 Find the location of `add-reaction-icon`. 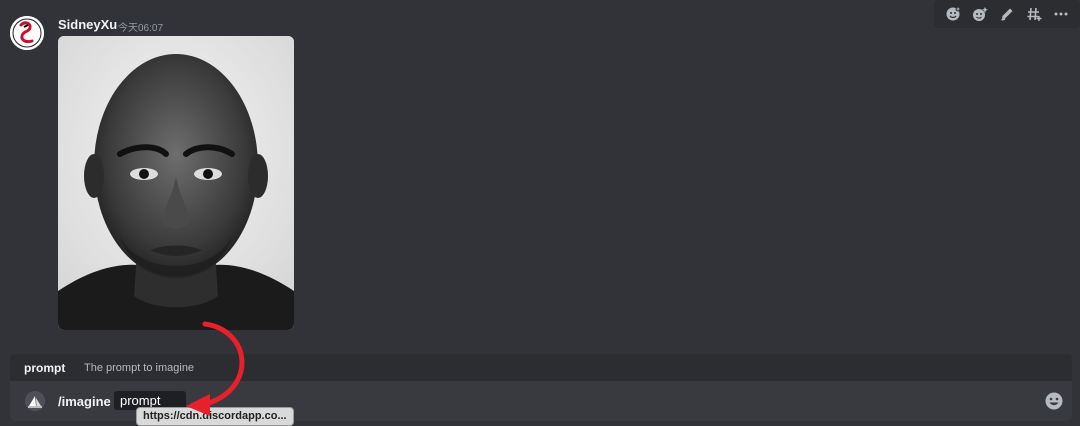

add-reaction-icon is located at coordinates (953, 14).